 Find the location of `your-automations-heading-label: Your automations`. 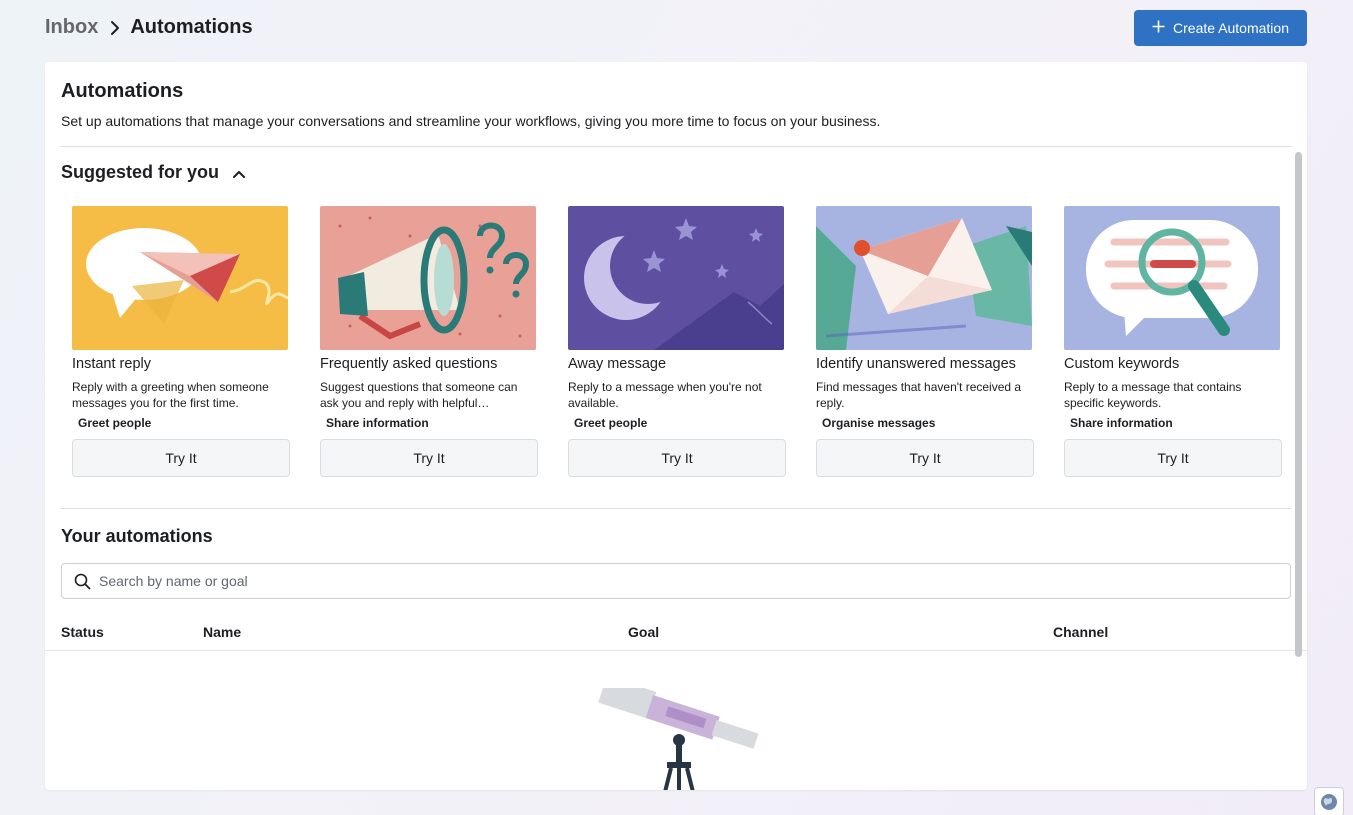

your-automations-heading-label: Your automations is located at coordinates (137, 536).